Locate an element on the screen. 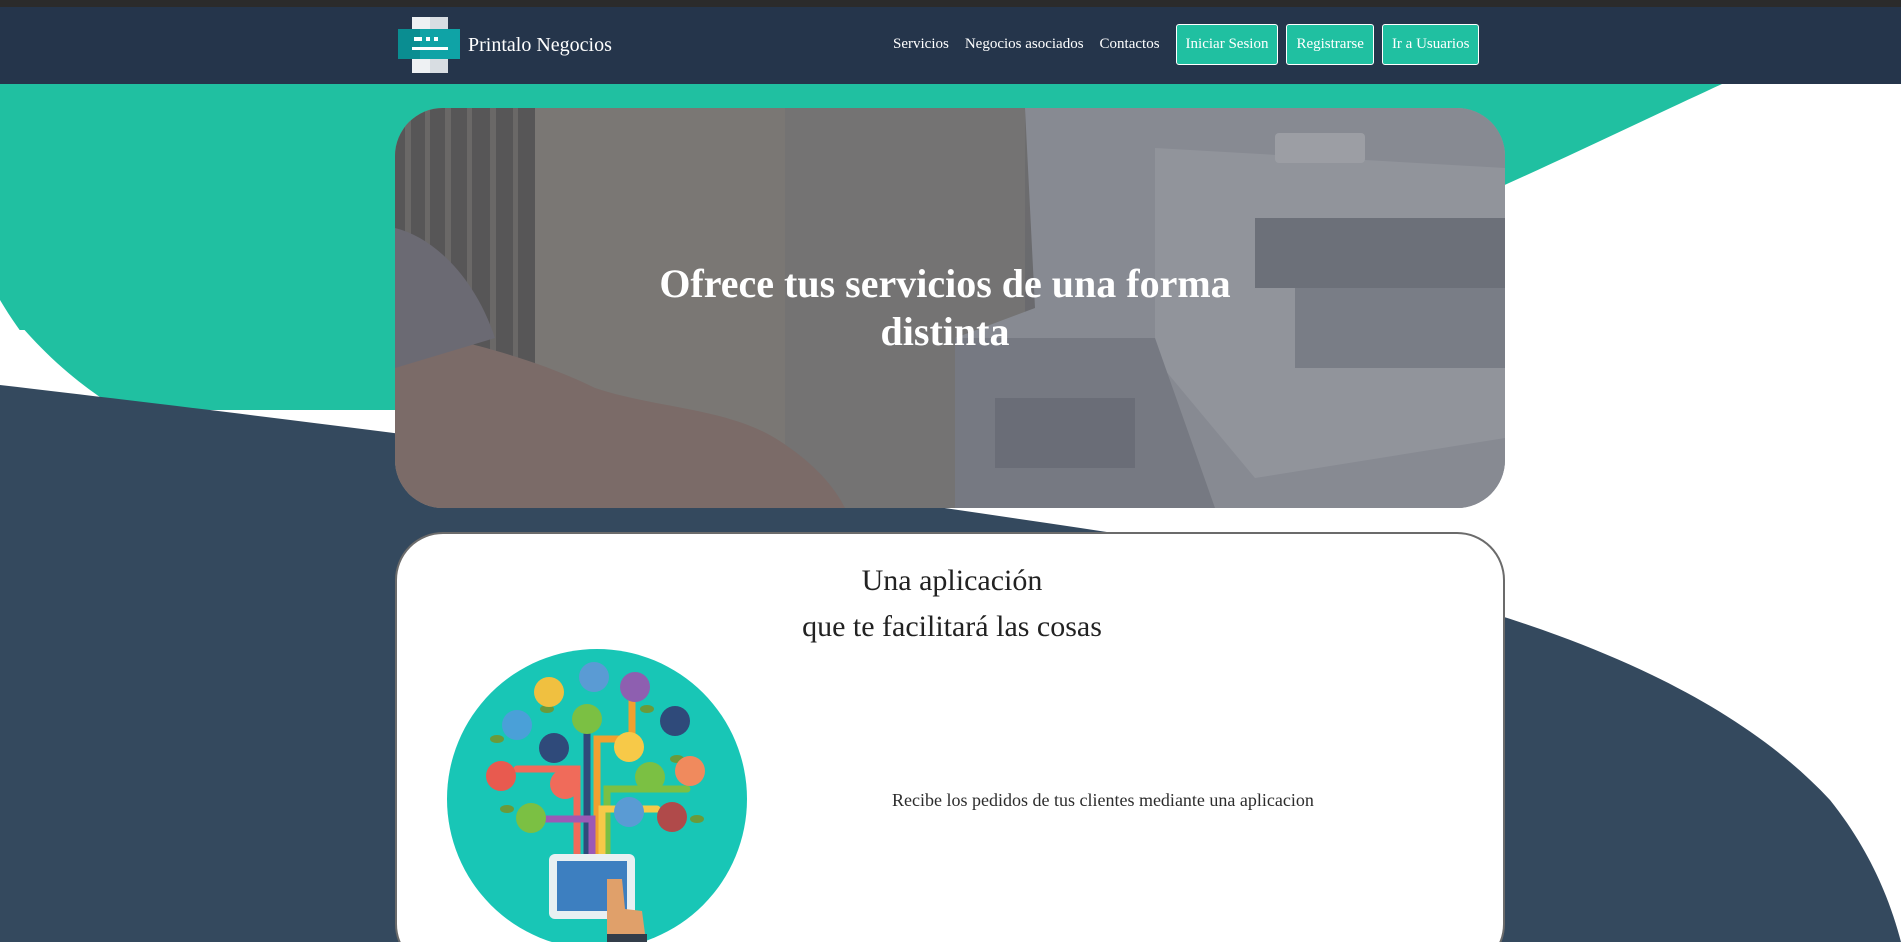 The image size is (1901, 942). nav-link-servicios: Servicios is located at coordinates (921, 44).